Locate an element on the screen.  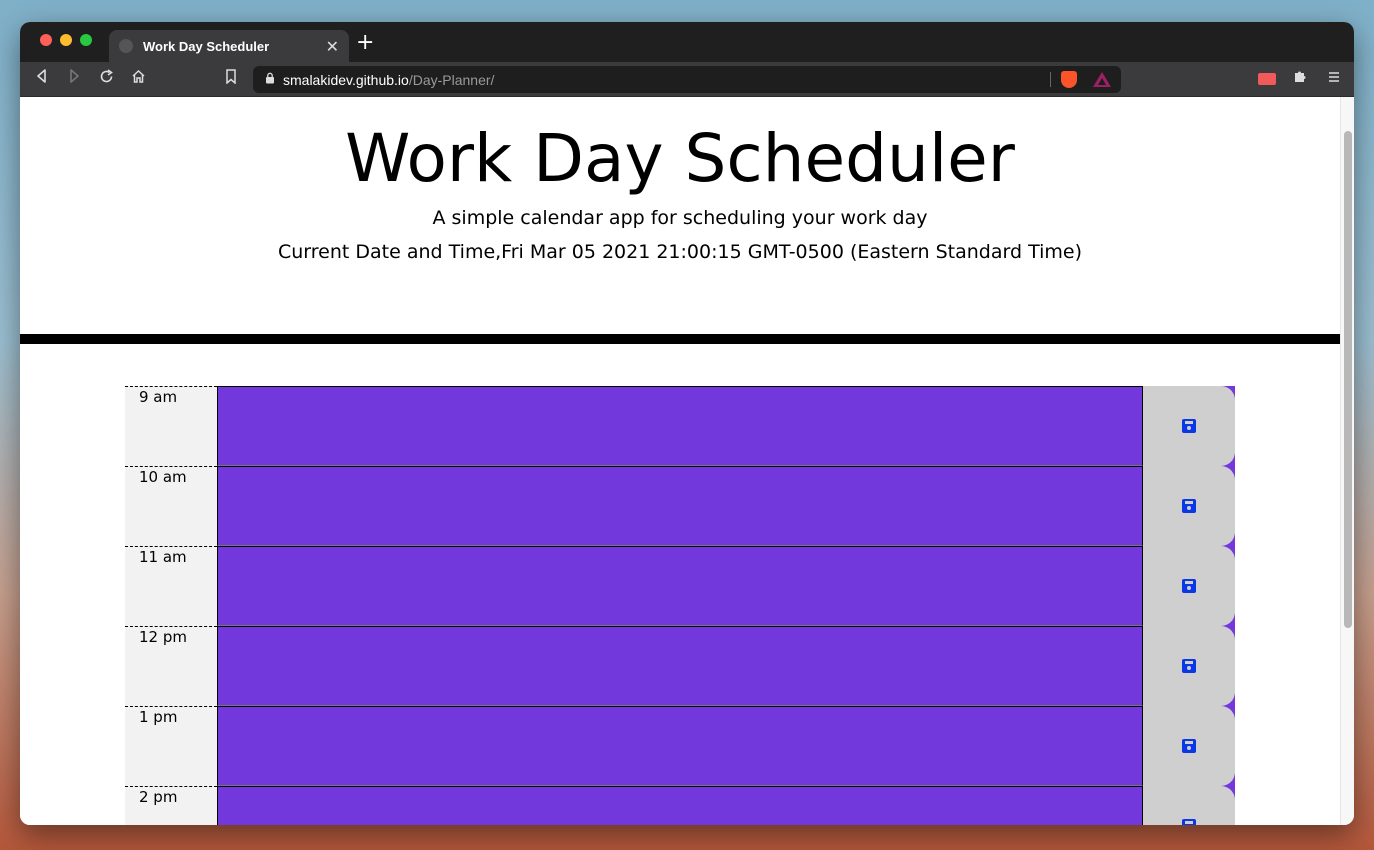
time-block-row: 11 am is located at coordinates (680, 586).